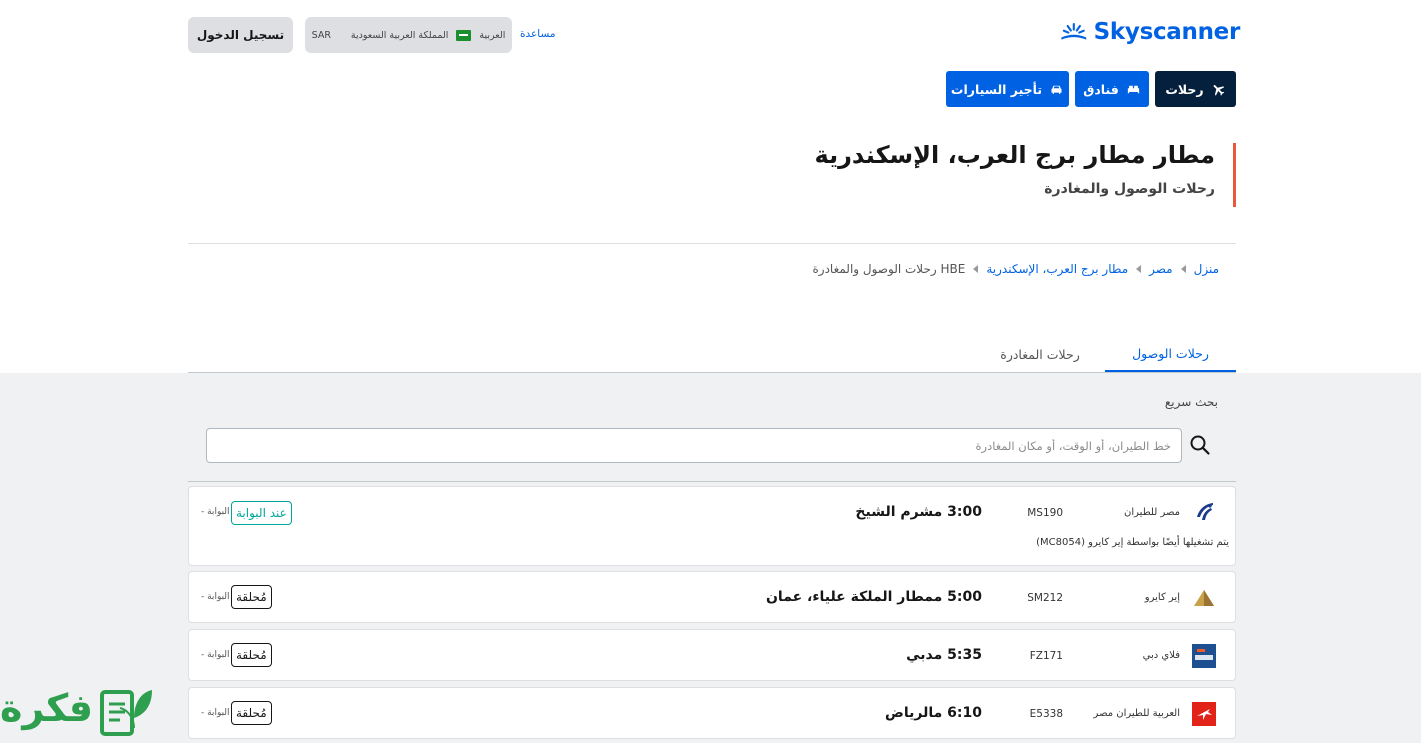 This screenshot has height=743, width=1421. Describe the element at coordinates (996, 89) in the screenshot. I see `nav-cars-label: تأجير السيارات` at that location.